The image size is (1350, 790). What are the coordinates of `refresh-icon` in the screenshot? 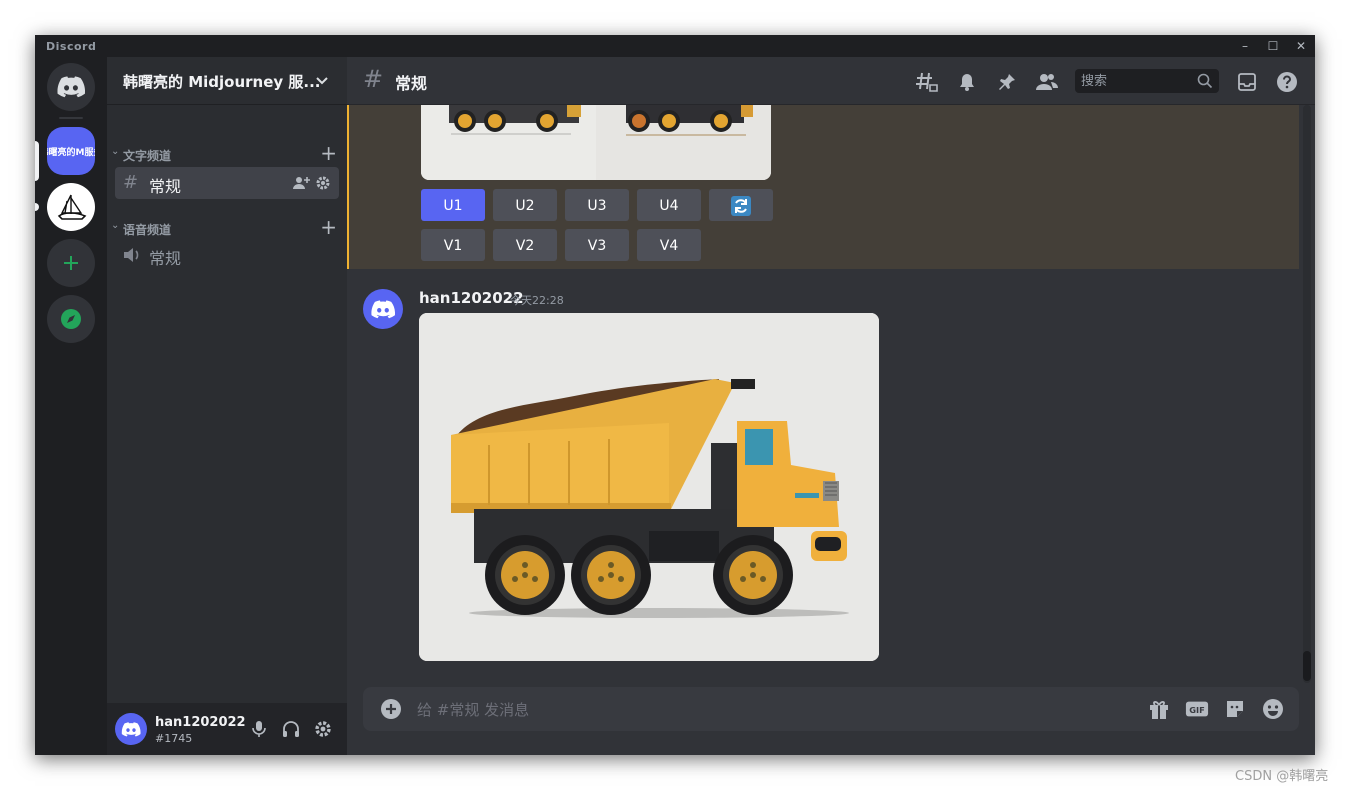 It's located at (741, 206).